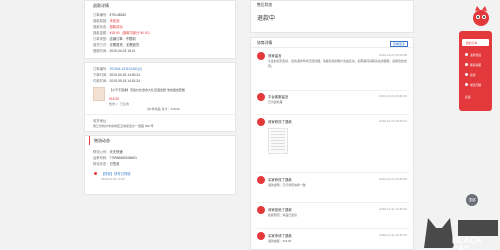 This screenshot has height=250, width=500. Describe the element at coordinates (116, 173) in the screenshot. I see `logistics-latest: 【揽收】快件已揽收` at that location.